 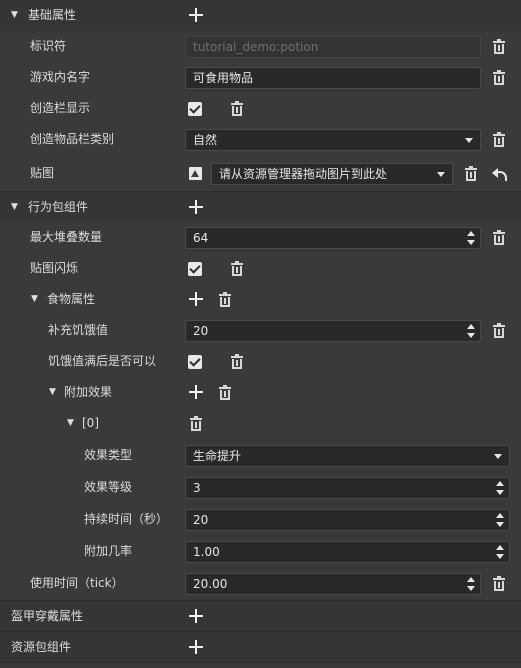 What do you see at coordinates (205, 140) in the screenshot?
I see `creative-category-value: 自然` at bounding box center [205, 140].